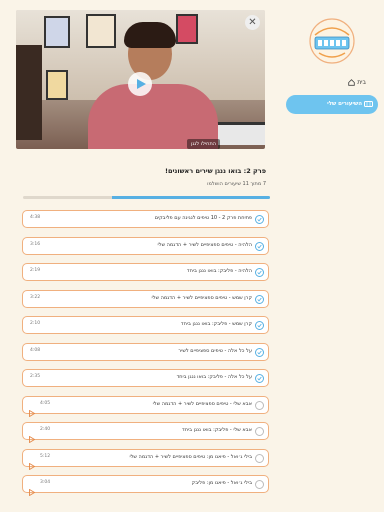  What do you see at coordinates (35, 217) in the screenshot?
I see `lesson-duration: 4:38` at bounding box center [35, 217].